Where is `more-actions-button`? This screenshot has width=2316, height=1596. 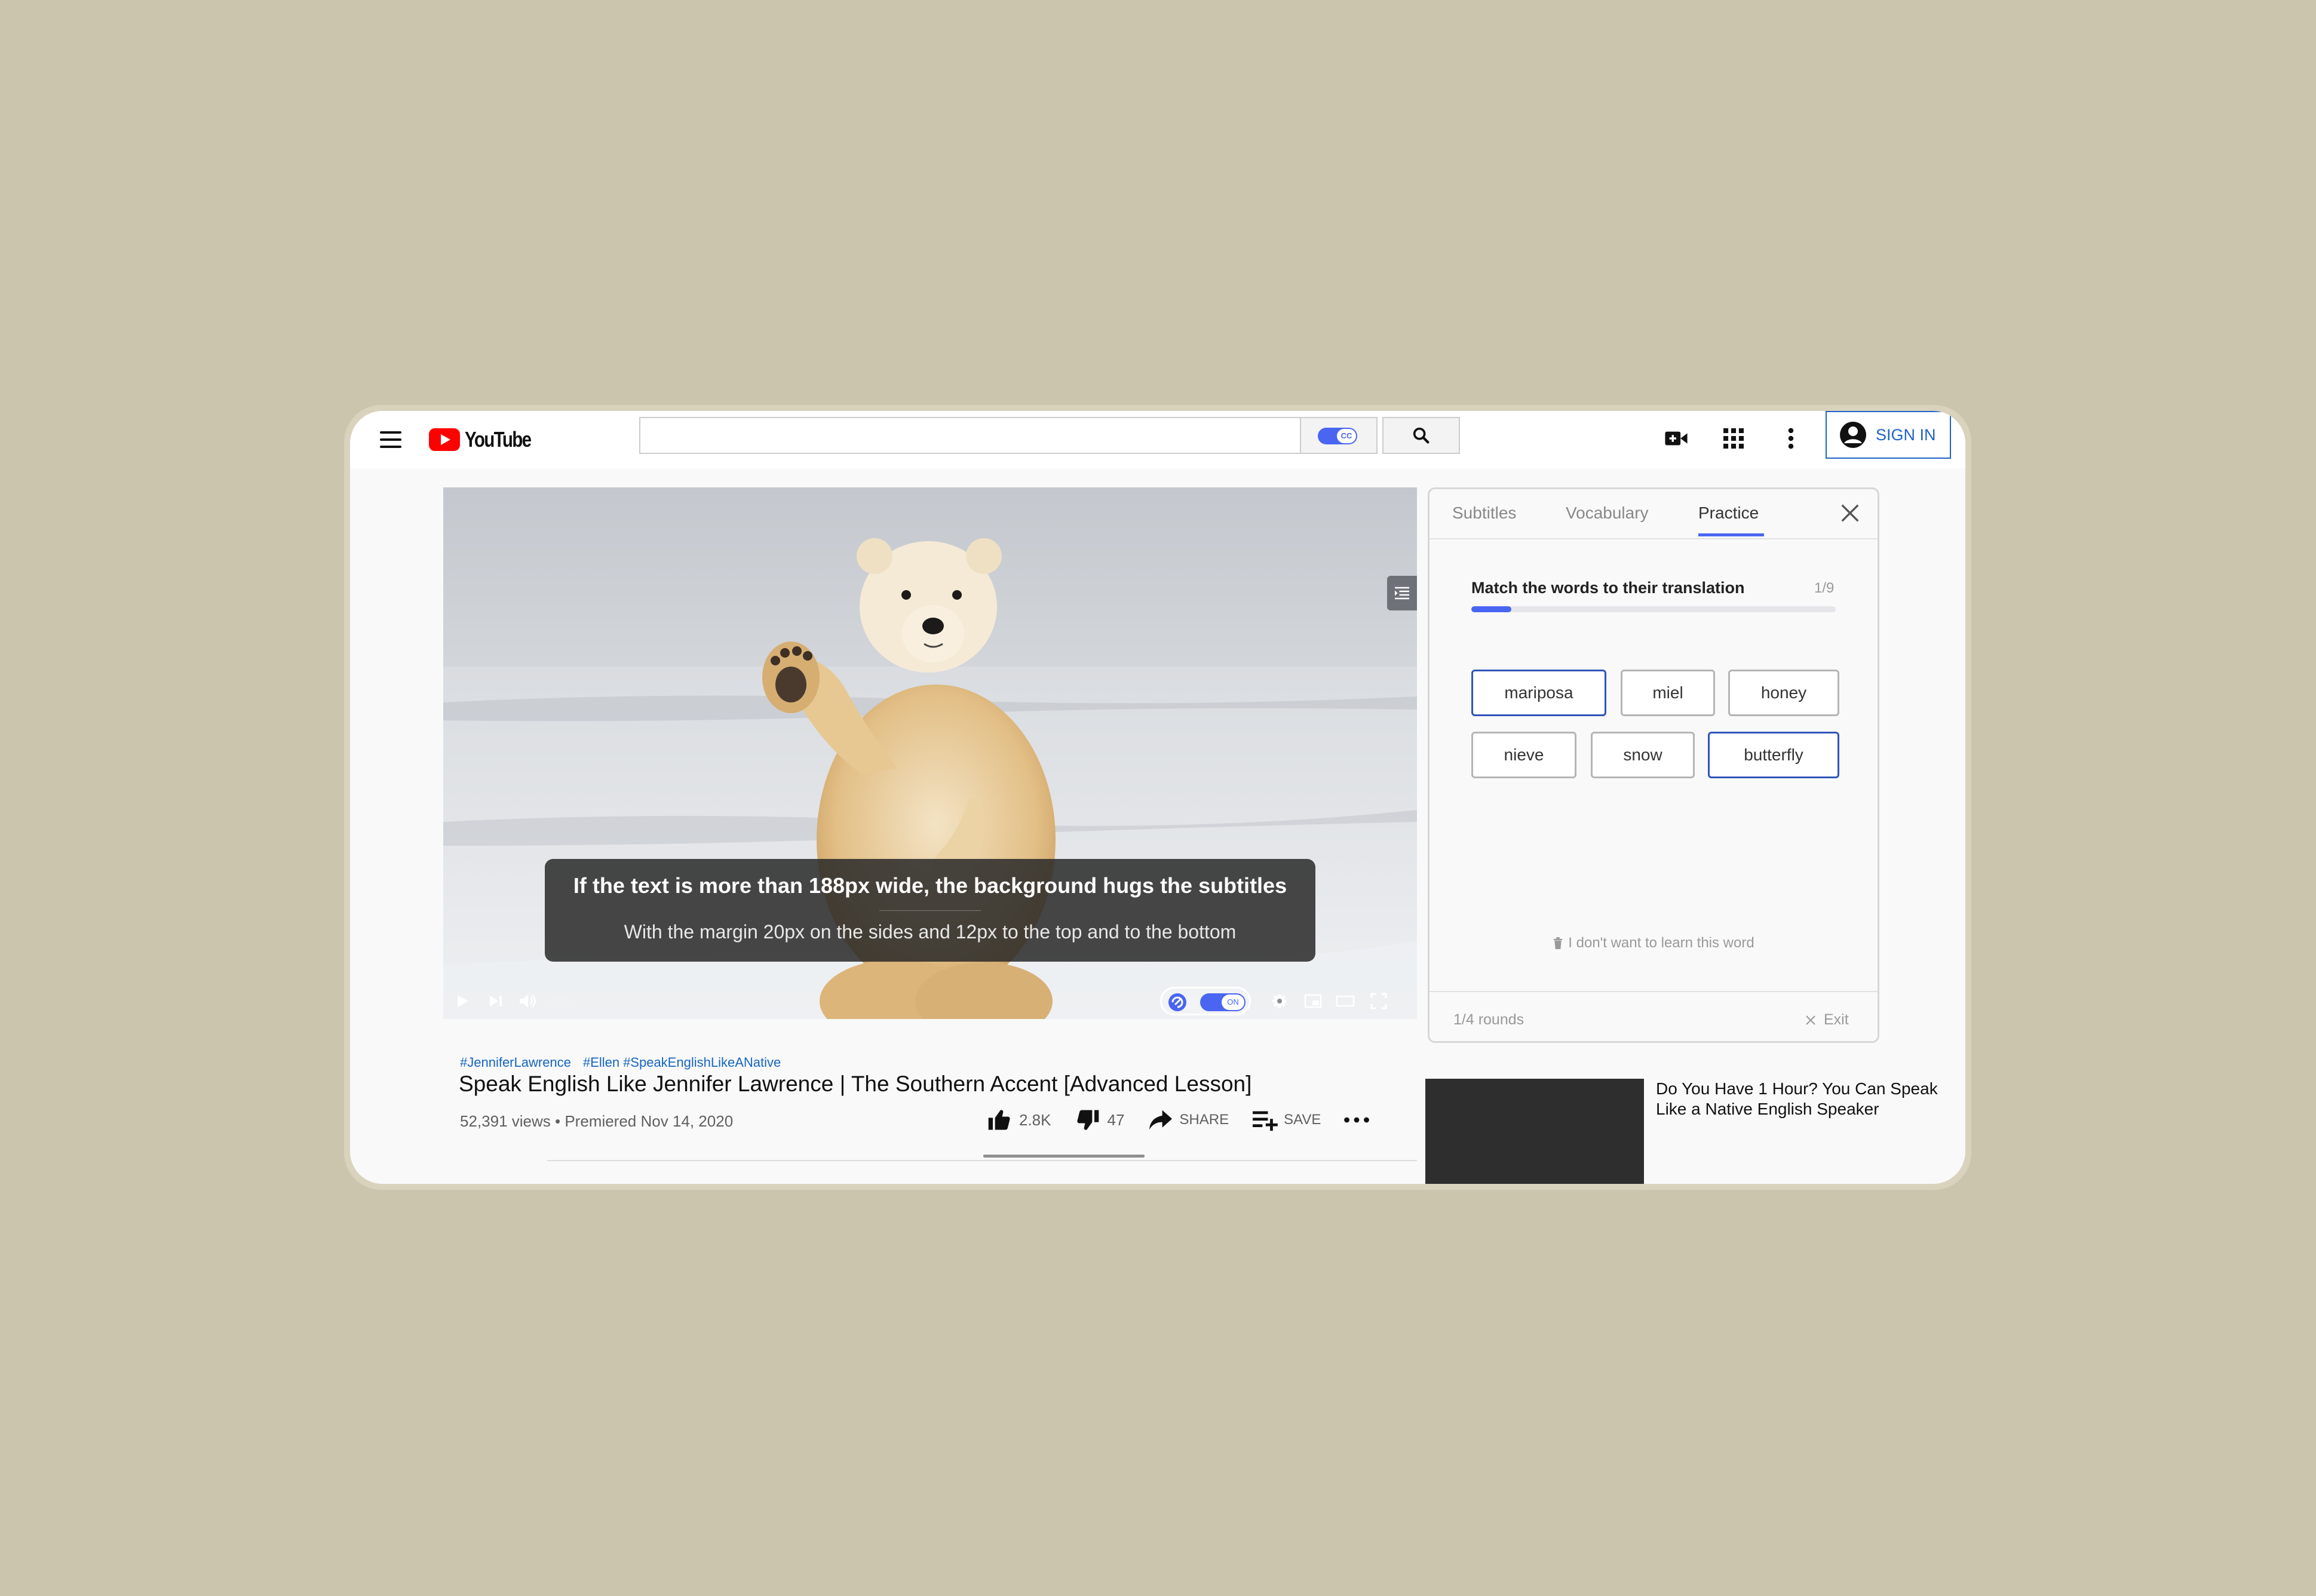
more-actions-button is located at coordinates (1357, 1120).